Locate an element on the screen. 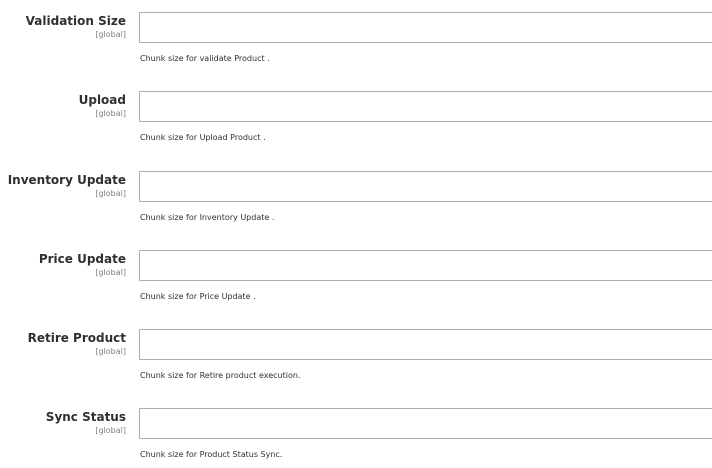 This screenshot has height=468, width=712. field-label: Price Update is located at coordinates (82, 259).